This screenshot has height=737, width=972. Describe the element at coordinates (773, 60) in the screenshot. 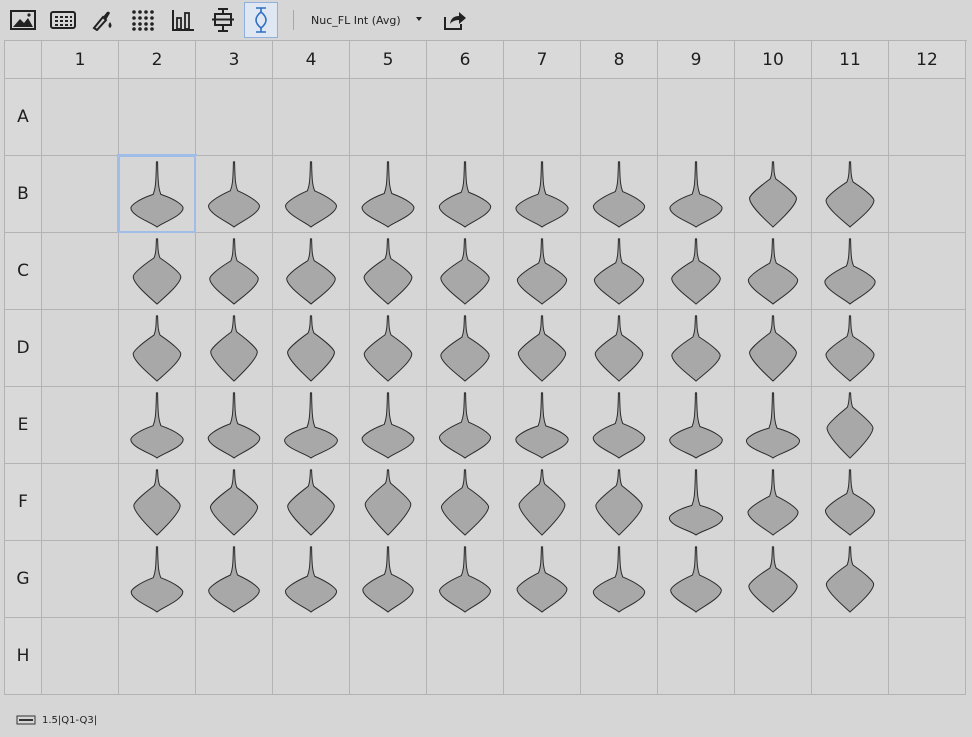

I see `column-header-10: 10` at that location.